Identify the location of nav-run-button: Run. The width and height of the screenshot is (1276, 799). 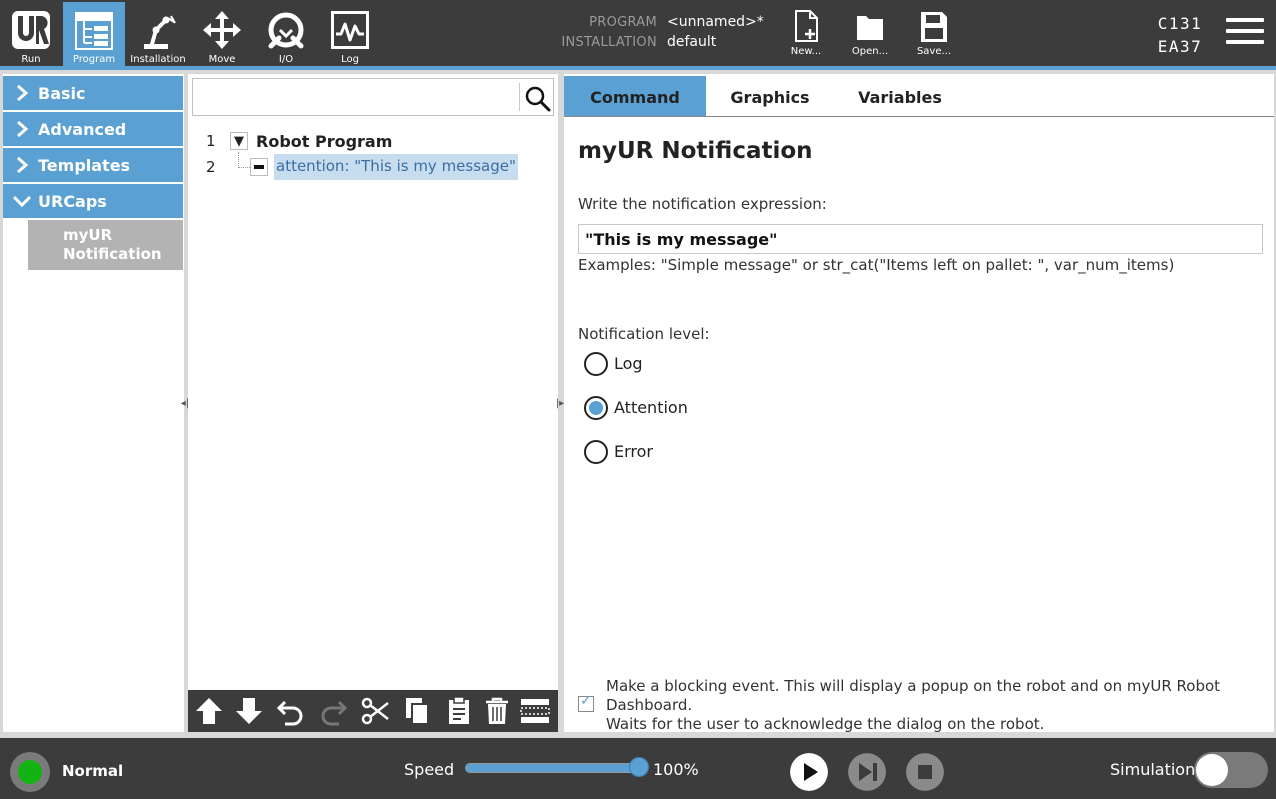
(31, 34).